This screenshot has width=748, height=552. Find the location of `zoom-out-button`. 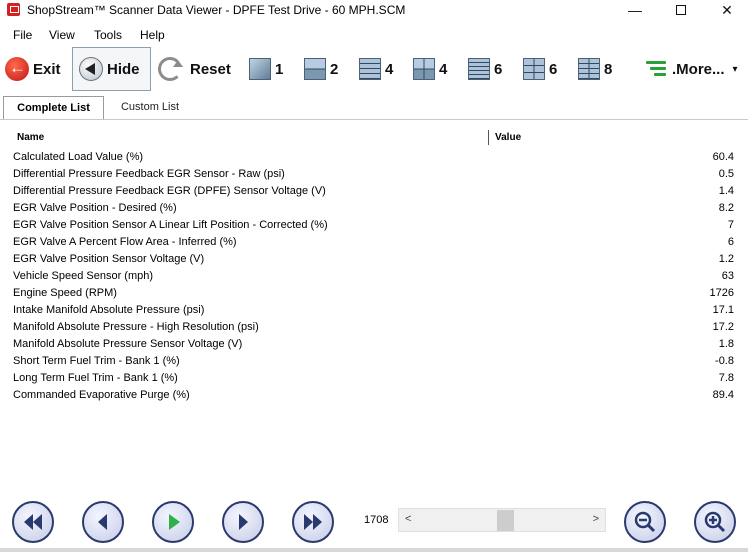

zoom-out-button is located at coordinates (645, 522).